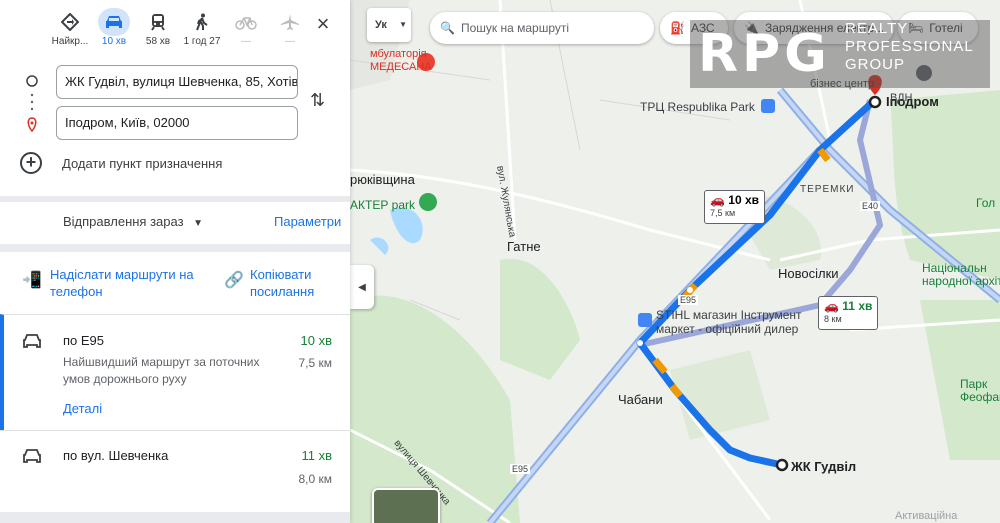 This screenshot has width=1000, height=523. I want to click on mode-walk: 1 год 27, so click(202, 27).